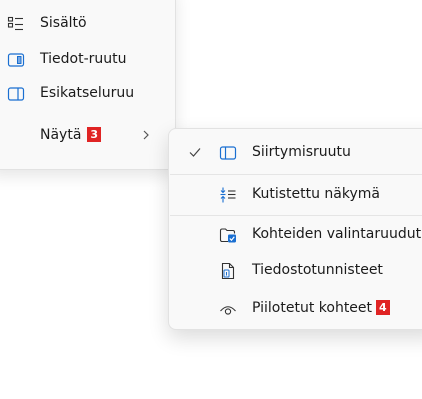 Image resolution: width=422 pixels, height=399 pixels. I want to click on submenu-item-kutistettu-nakyma: Kutistettu näkymä, so click(295, 195).